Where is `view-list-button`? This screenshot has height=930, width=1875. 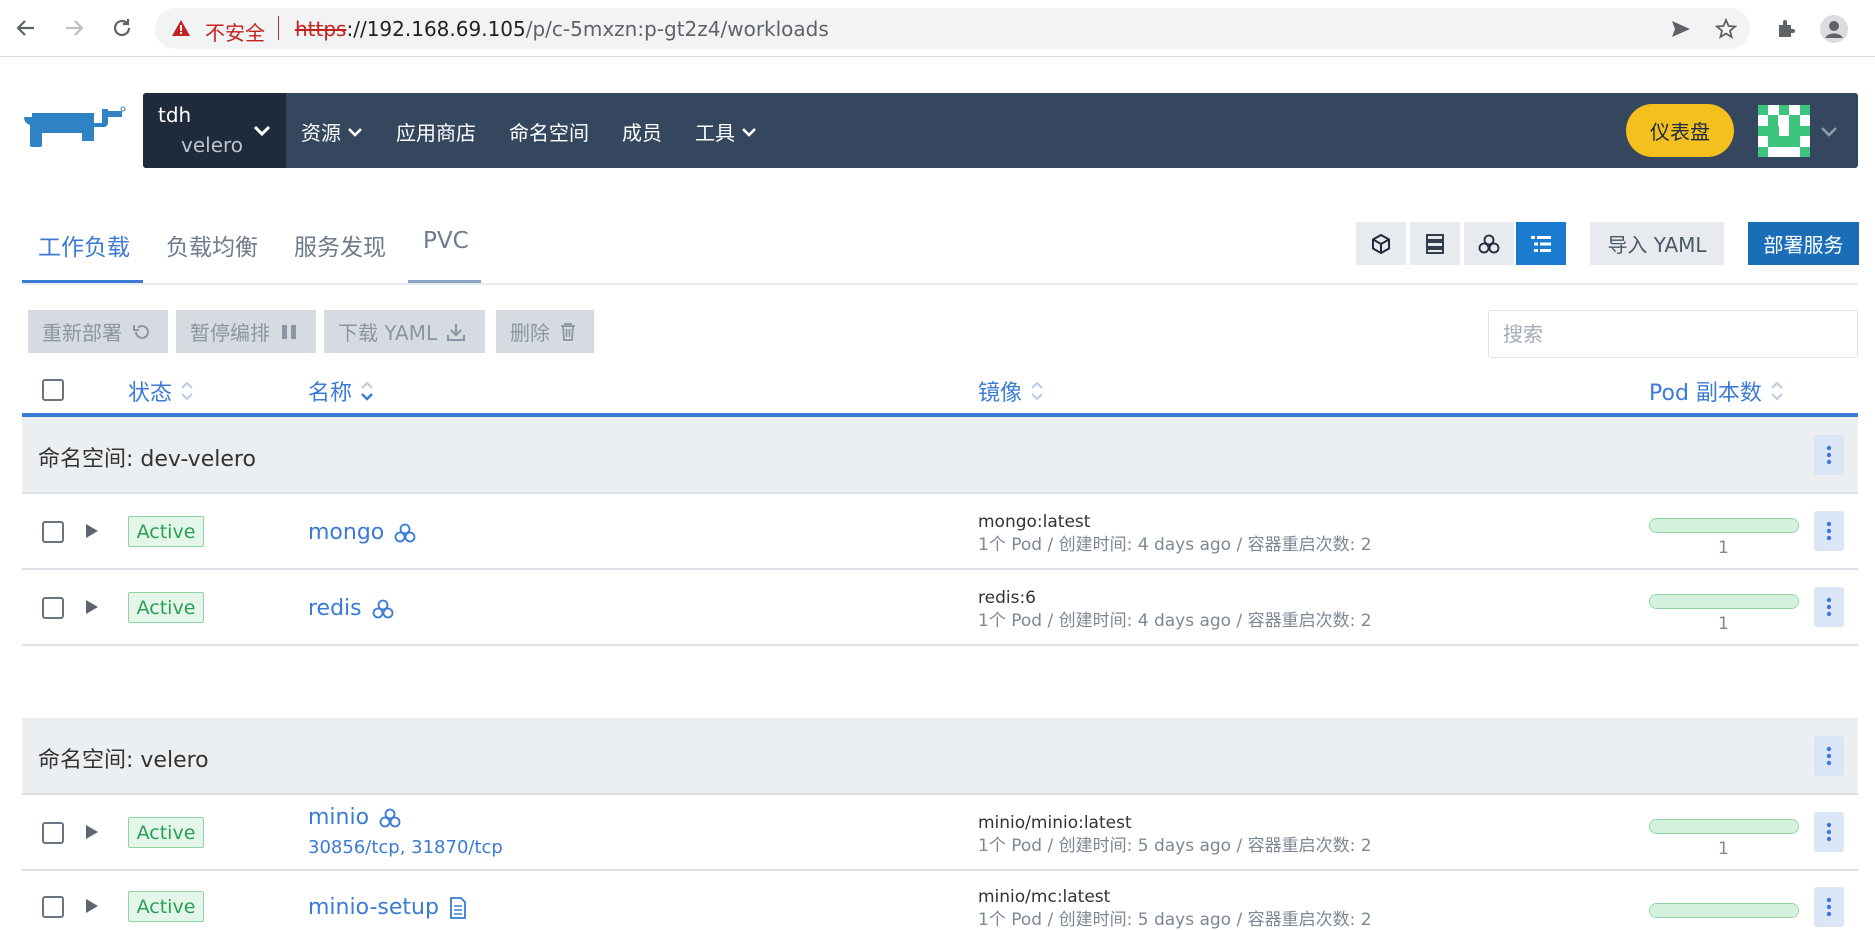
view-list-button is located at coordinates (1541, 243).